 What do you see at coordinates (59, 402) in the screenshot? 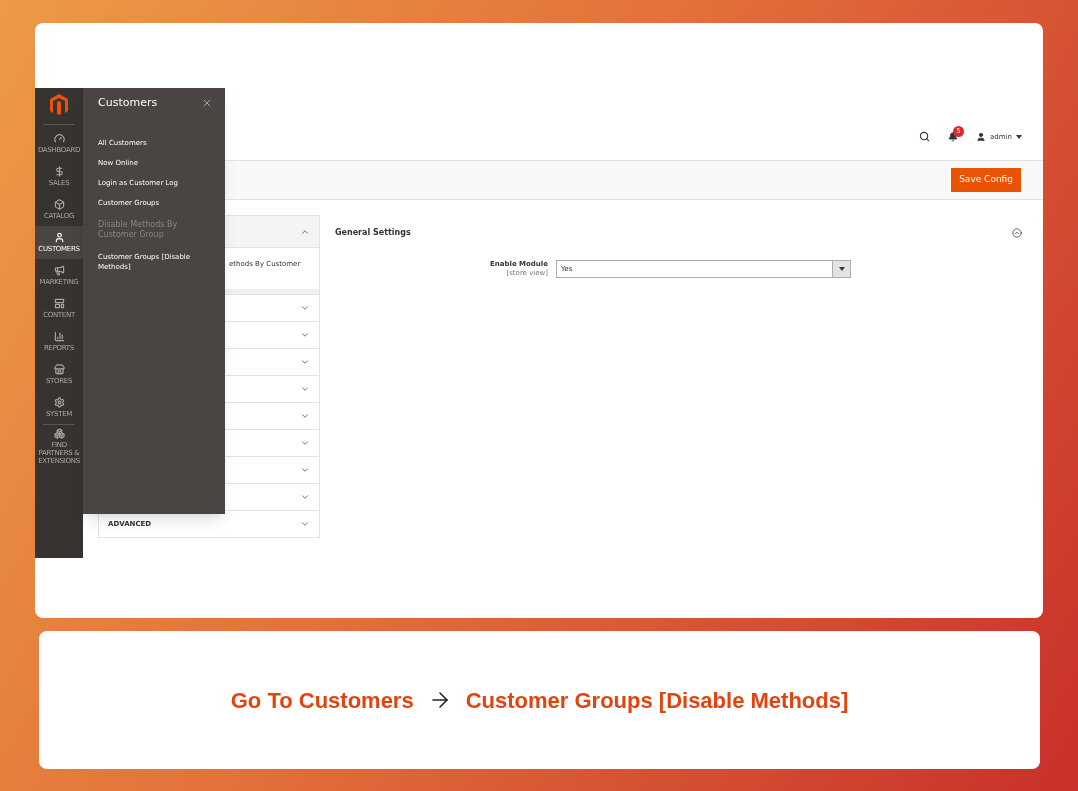
I see `settings-icon` at bounding box center [59, 402].